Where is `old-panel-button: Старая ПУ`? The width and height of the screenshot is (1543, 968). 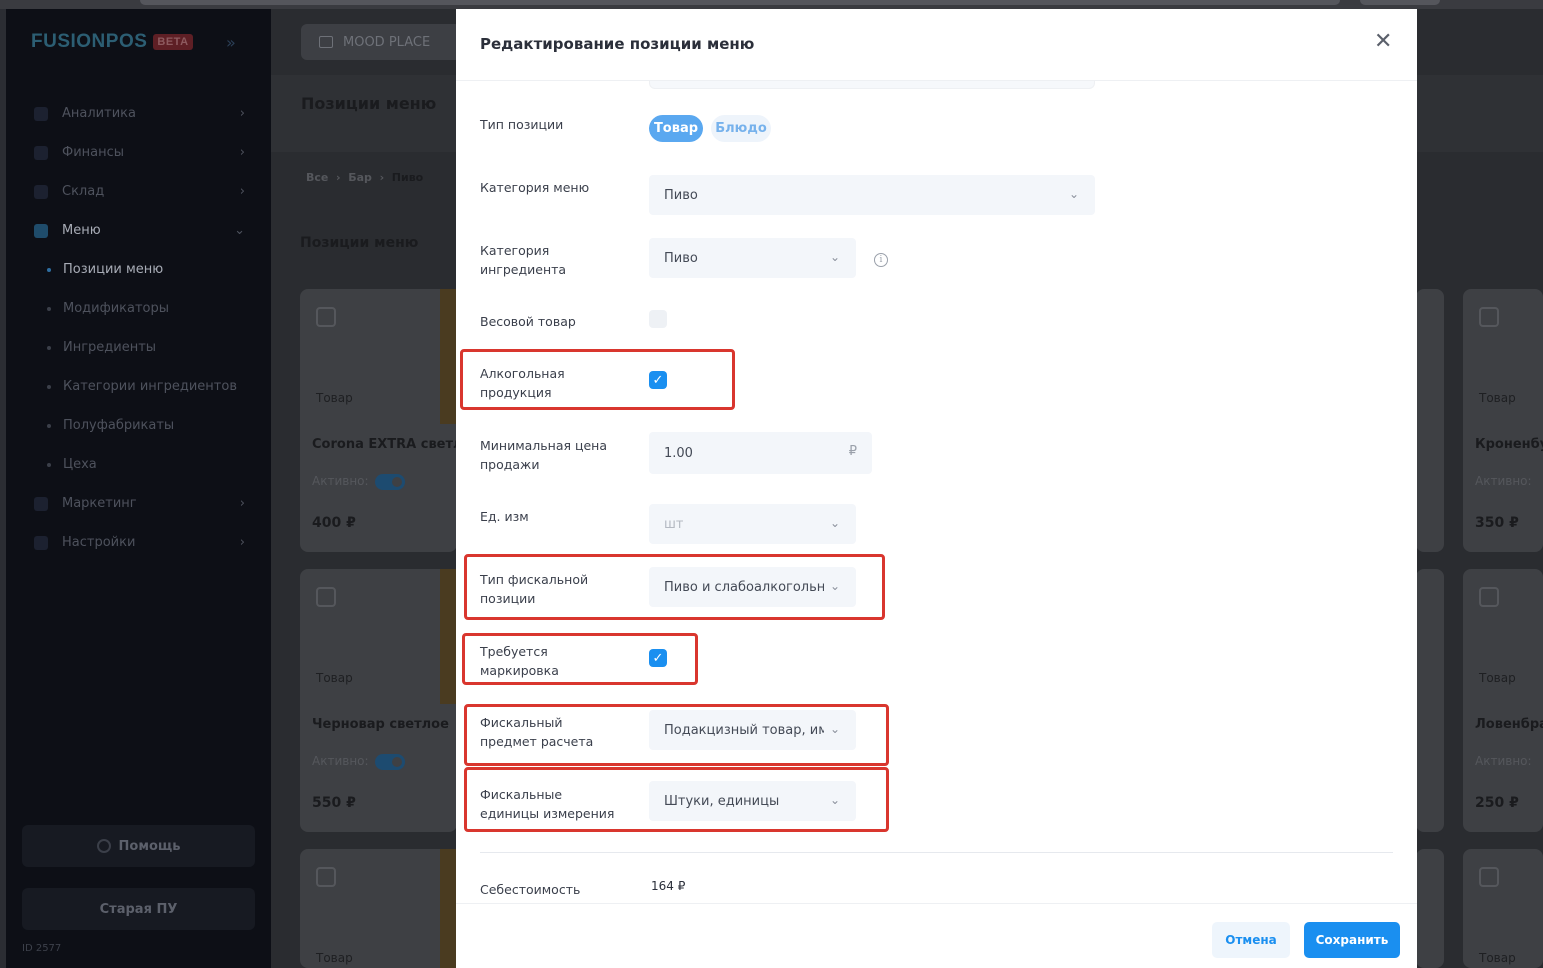 old-panel-button: Старая ПУ is located at coordinates (138, 909).